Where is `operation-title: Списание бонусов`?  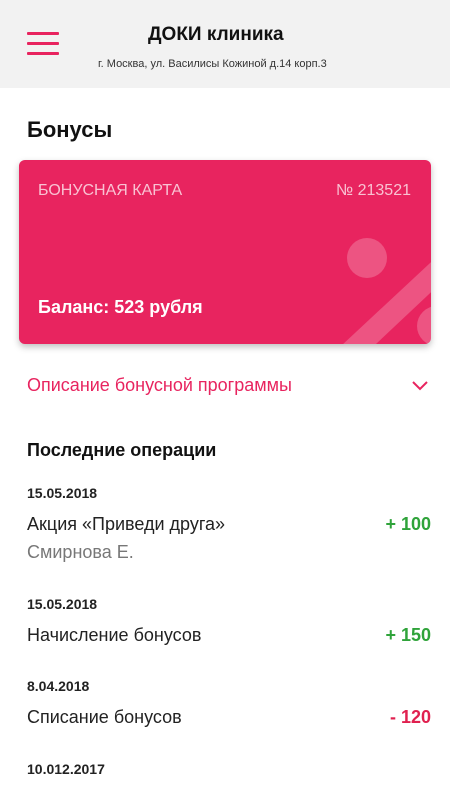
operation-title: Списание бонусов is located at coordinates (104, 717).